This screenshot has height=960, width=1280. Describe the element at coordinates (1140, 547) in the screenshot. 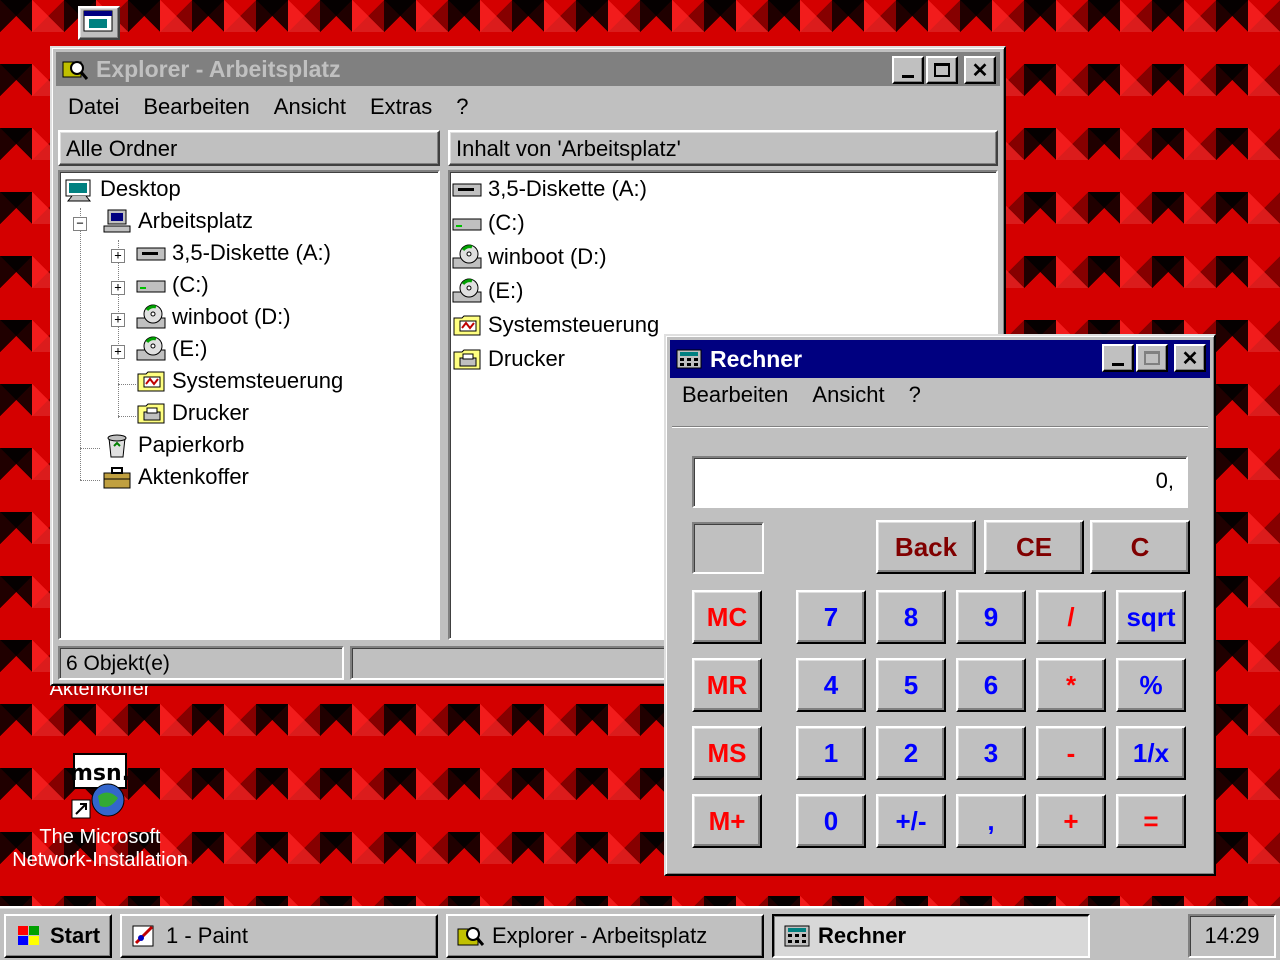

I see `c-button: C` at that location.